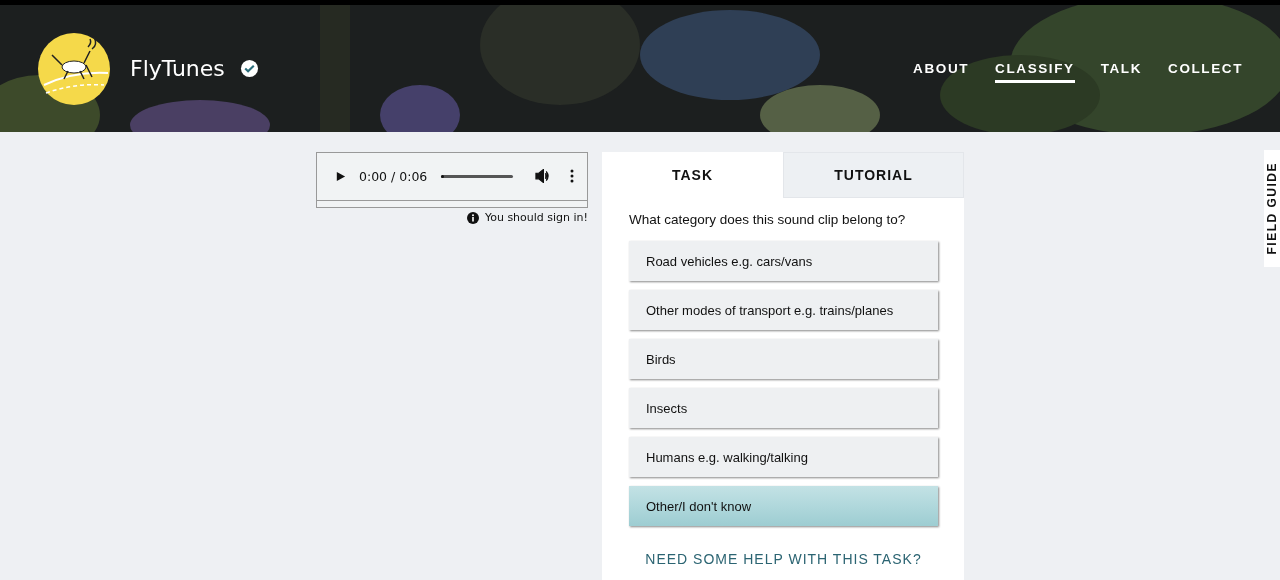 Image resolution: width=1280 pixels, height=580 pixels. Describe the element at coordinates (768, 219) in the screenshot. I see `question-text: What category does this sound clip belong to?` at that location.